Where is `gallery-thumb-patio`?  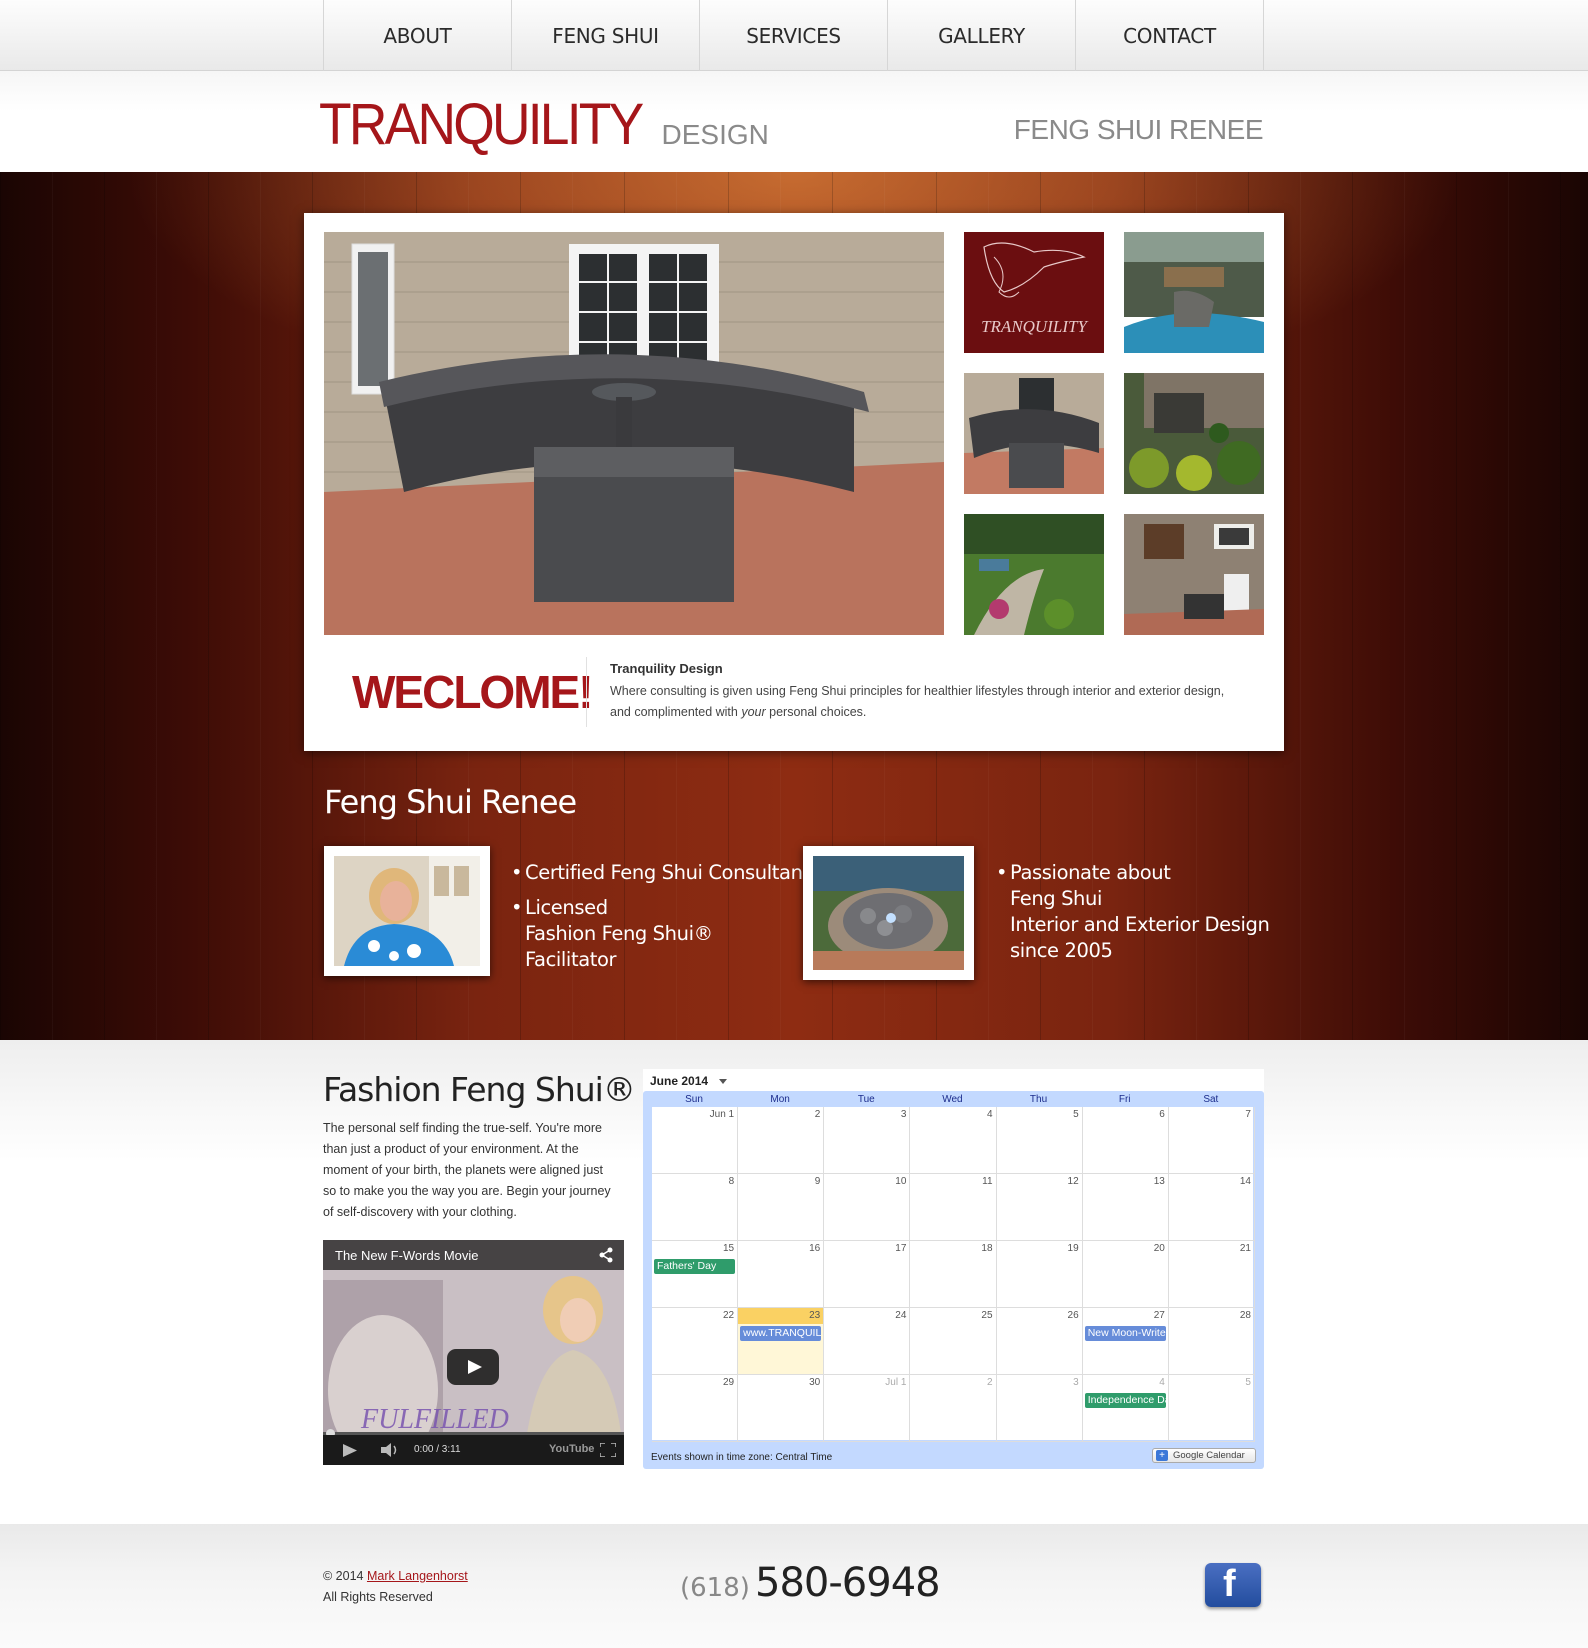
gallery-thumb-patio is located at coordinates (1034, 433).